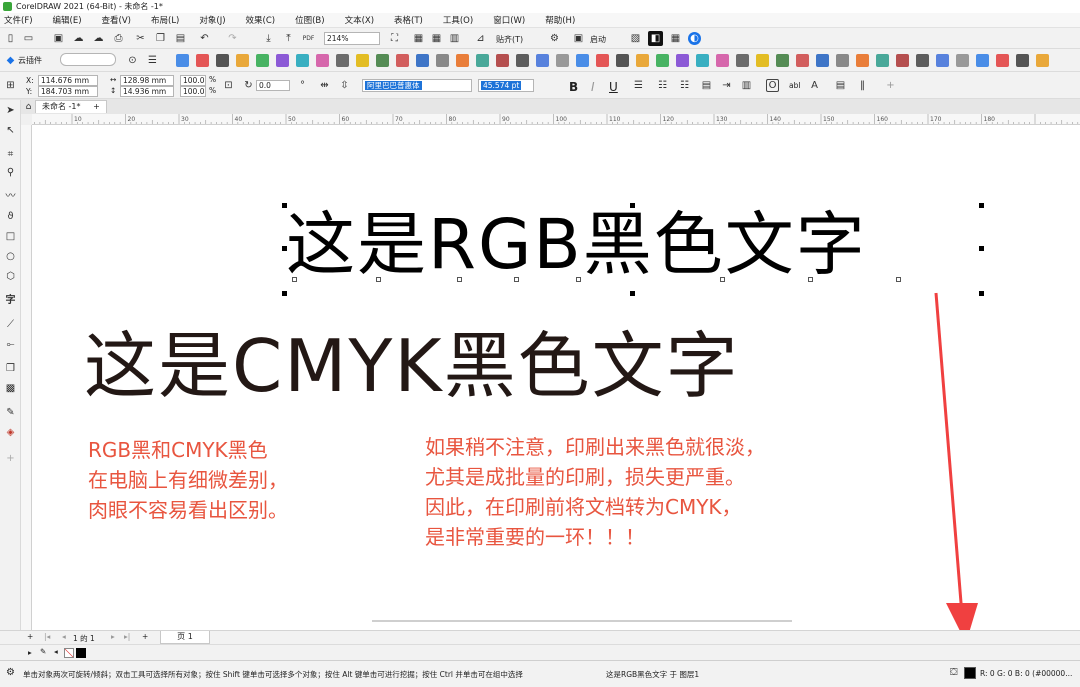  Describe the element at coordinates (193, 80) in the screenshot. I see `scale-x-field: 100.0` at that location.